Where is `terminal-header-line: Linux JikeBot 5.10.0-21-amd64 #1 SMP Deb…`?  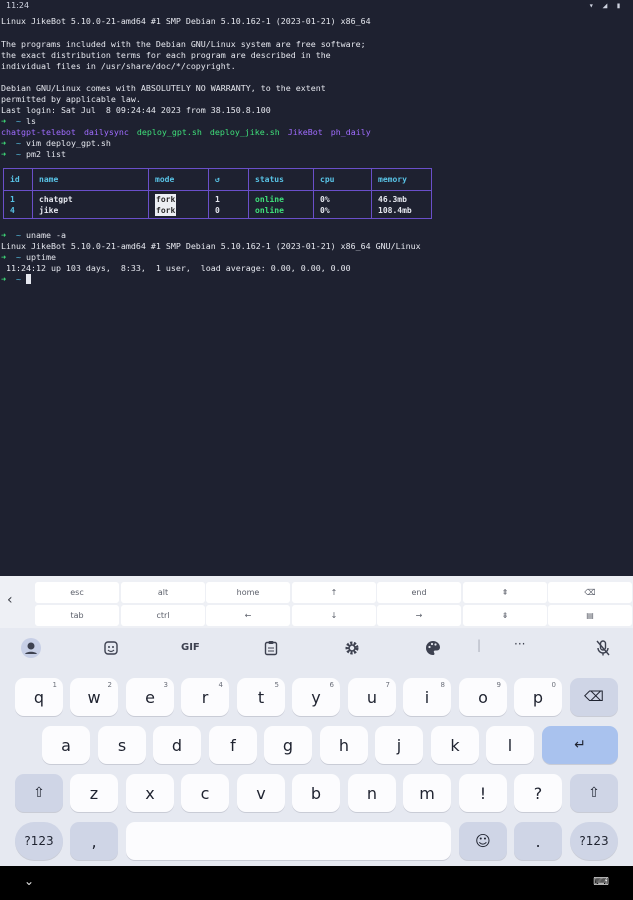 terminal-header-line: Linux JikeBot 5.10.0-21-amd64 #1 SMP Deb… is located at coordinates (186, 21).